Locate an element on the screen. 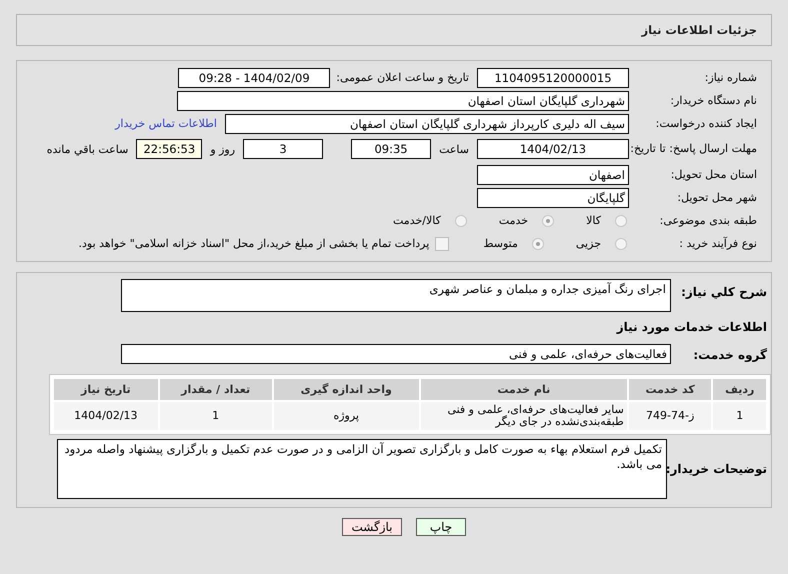  column-header: کد خدمت is located at coordinates (670, 389).